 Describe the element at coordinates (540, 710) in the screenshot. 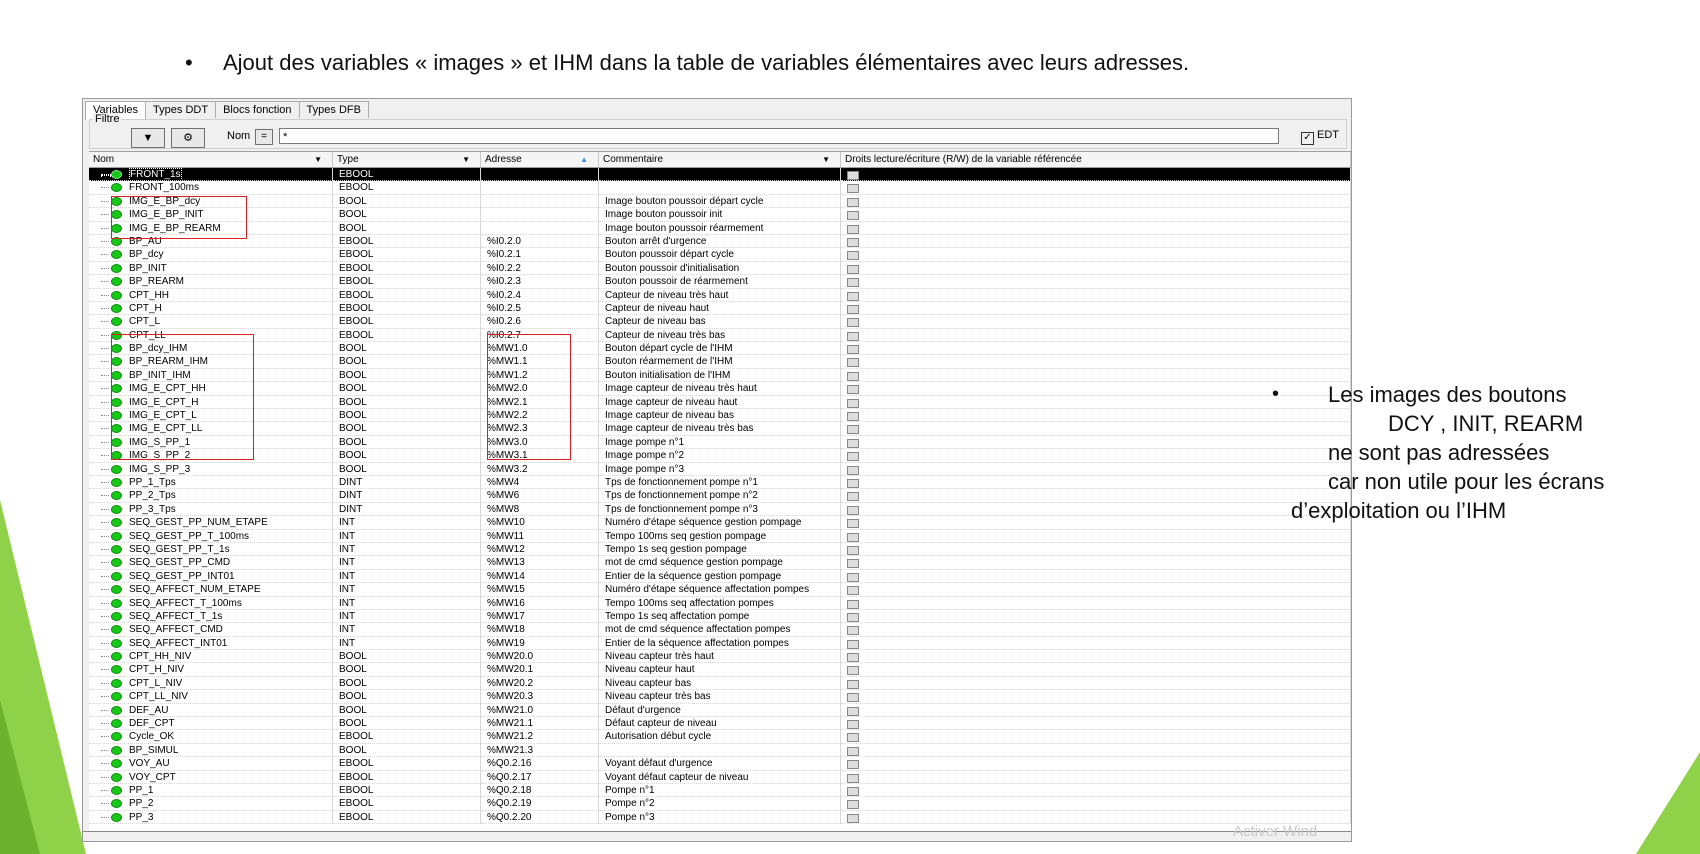

I see `cell-address: %MW21.0` at that location.